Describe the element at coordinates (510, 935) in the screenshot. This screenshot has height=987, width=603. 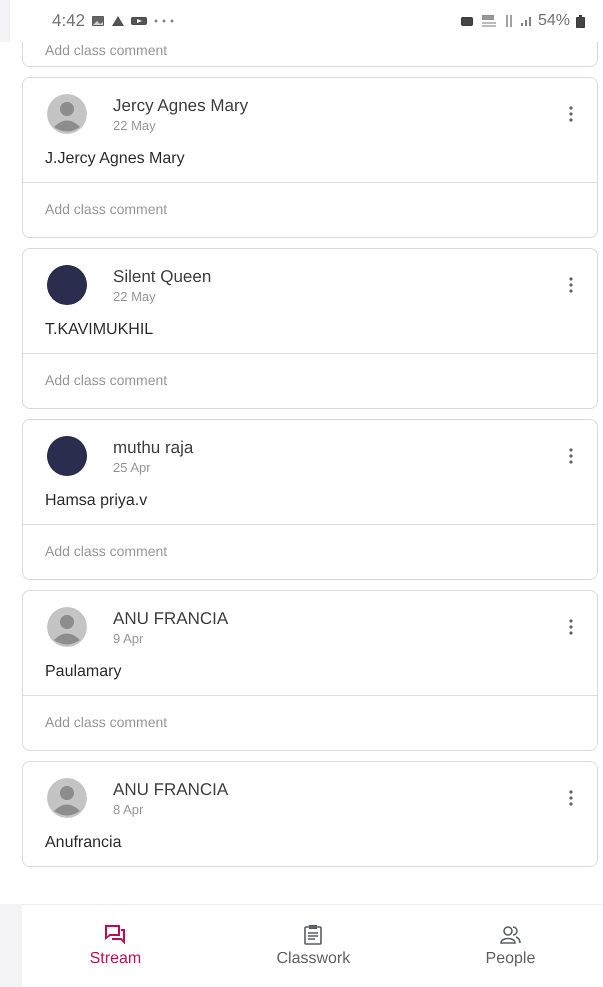
I see `people-icon` at that location.